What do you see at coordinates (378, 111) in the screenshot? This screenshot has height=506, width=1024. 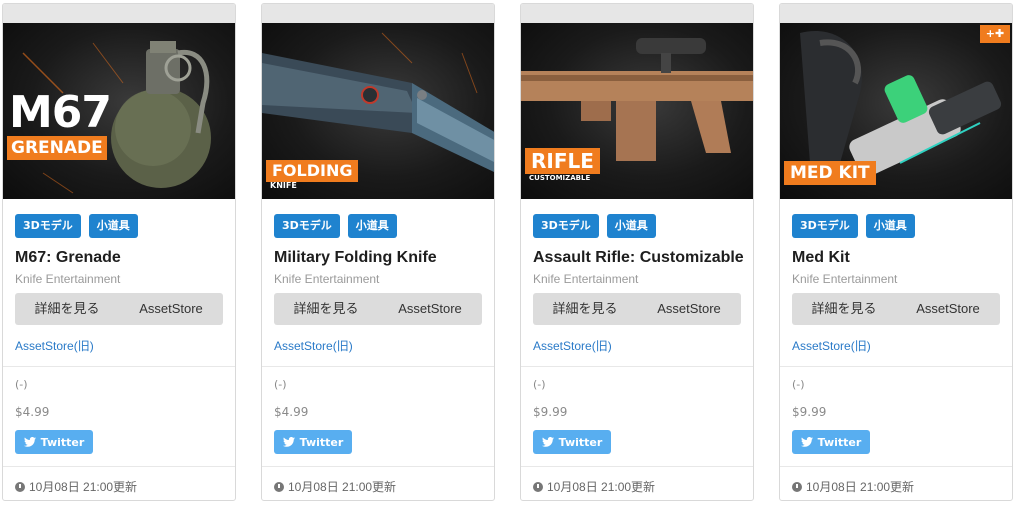 I see `product-image: FOLDING KNIFE` at bounding box center [378, 111].